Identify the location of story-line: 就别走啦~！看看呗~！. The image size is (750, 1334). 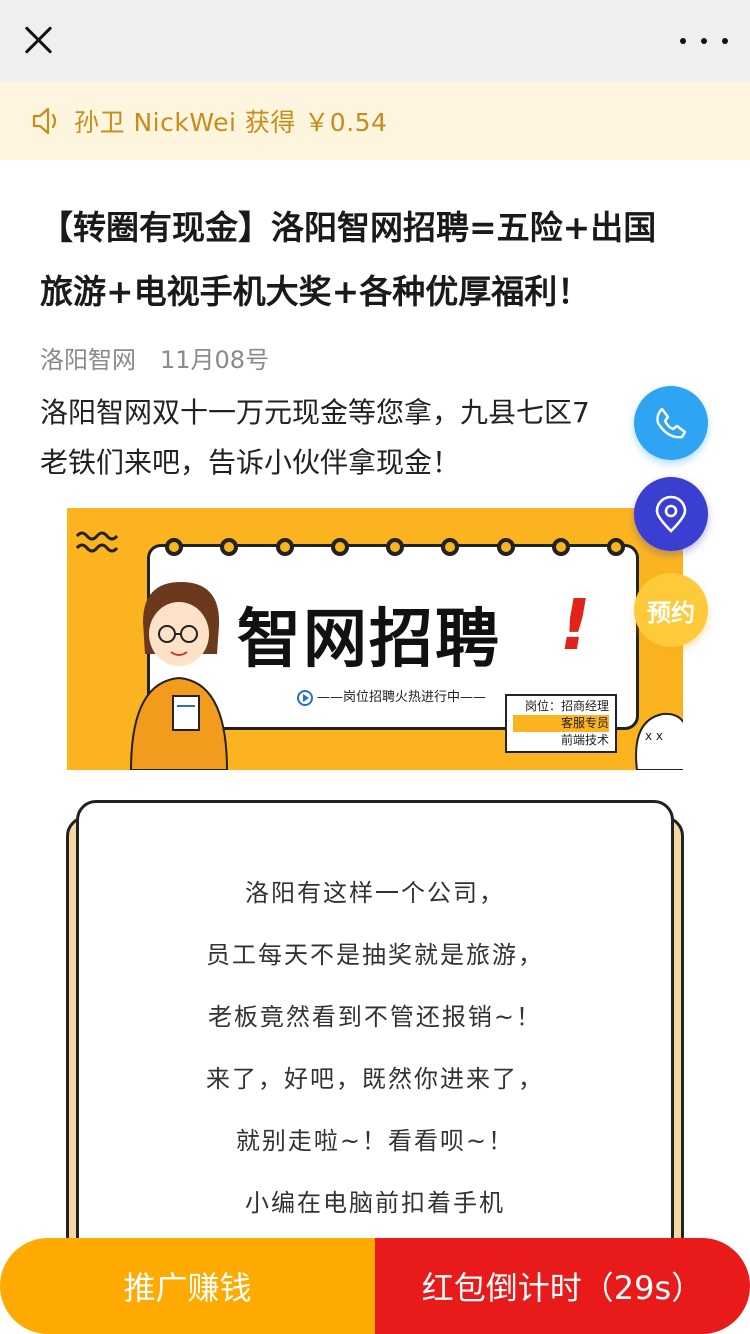
(375, 1141).